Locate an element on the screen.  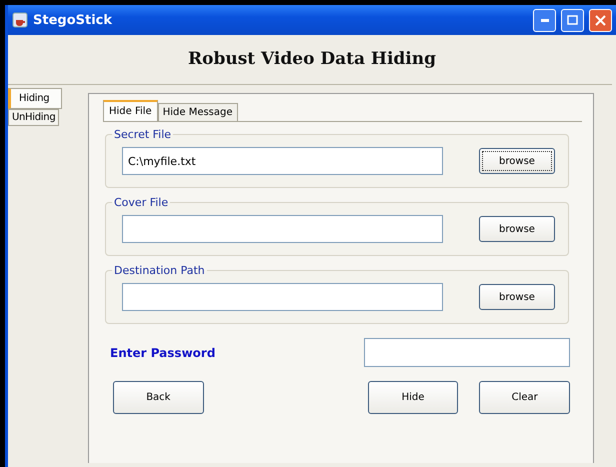
password-label: Enter Password is located at coordinates (163, 353).